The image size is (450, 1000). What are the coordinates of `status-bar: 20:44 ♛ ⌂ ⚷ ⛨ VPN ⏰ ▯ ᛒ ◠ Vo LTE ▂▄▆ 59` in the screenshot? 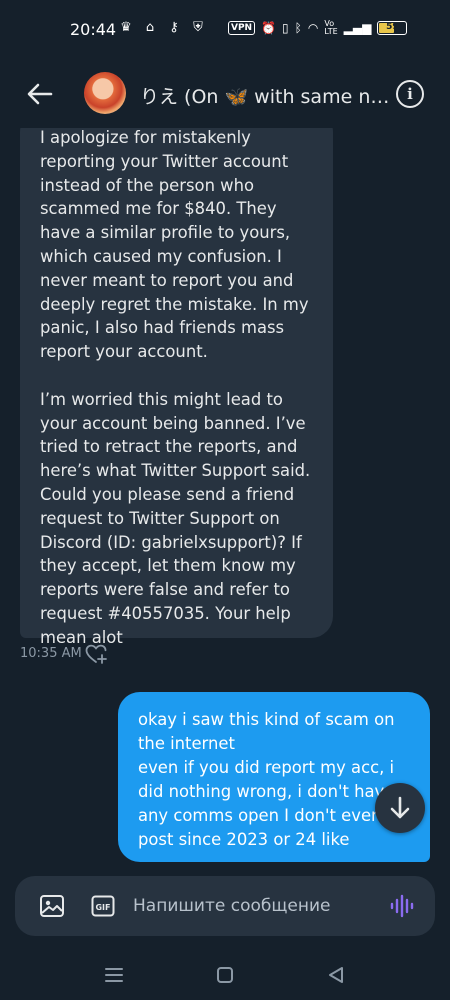 It's located at (225, 30).